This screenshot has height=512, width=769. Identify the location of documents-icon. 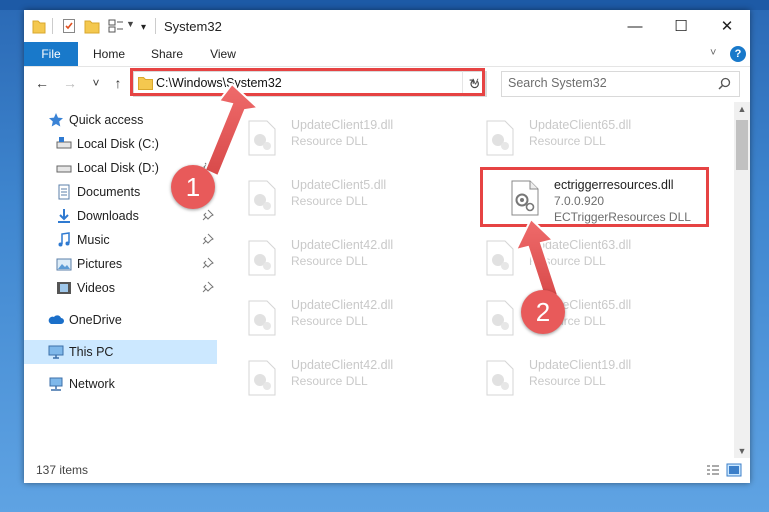
(64, 192).